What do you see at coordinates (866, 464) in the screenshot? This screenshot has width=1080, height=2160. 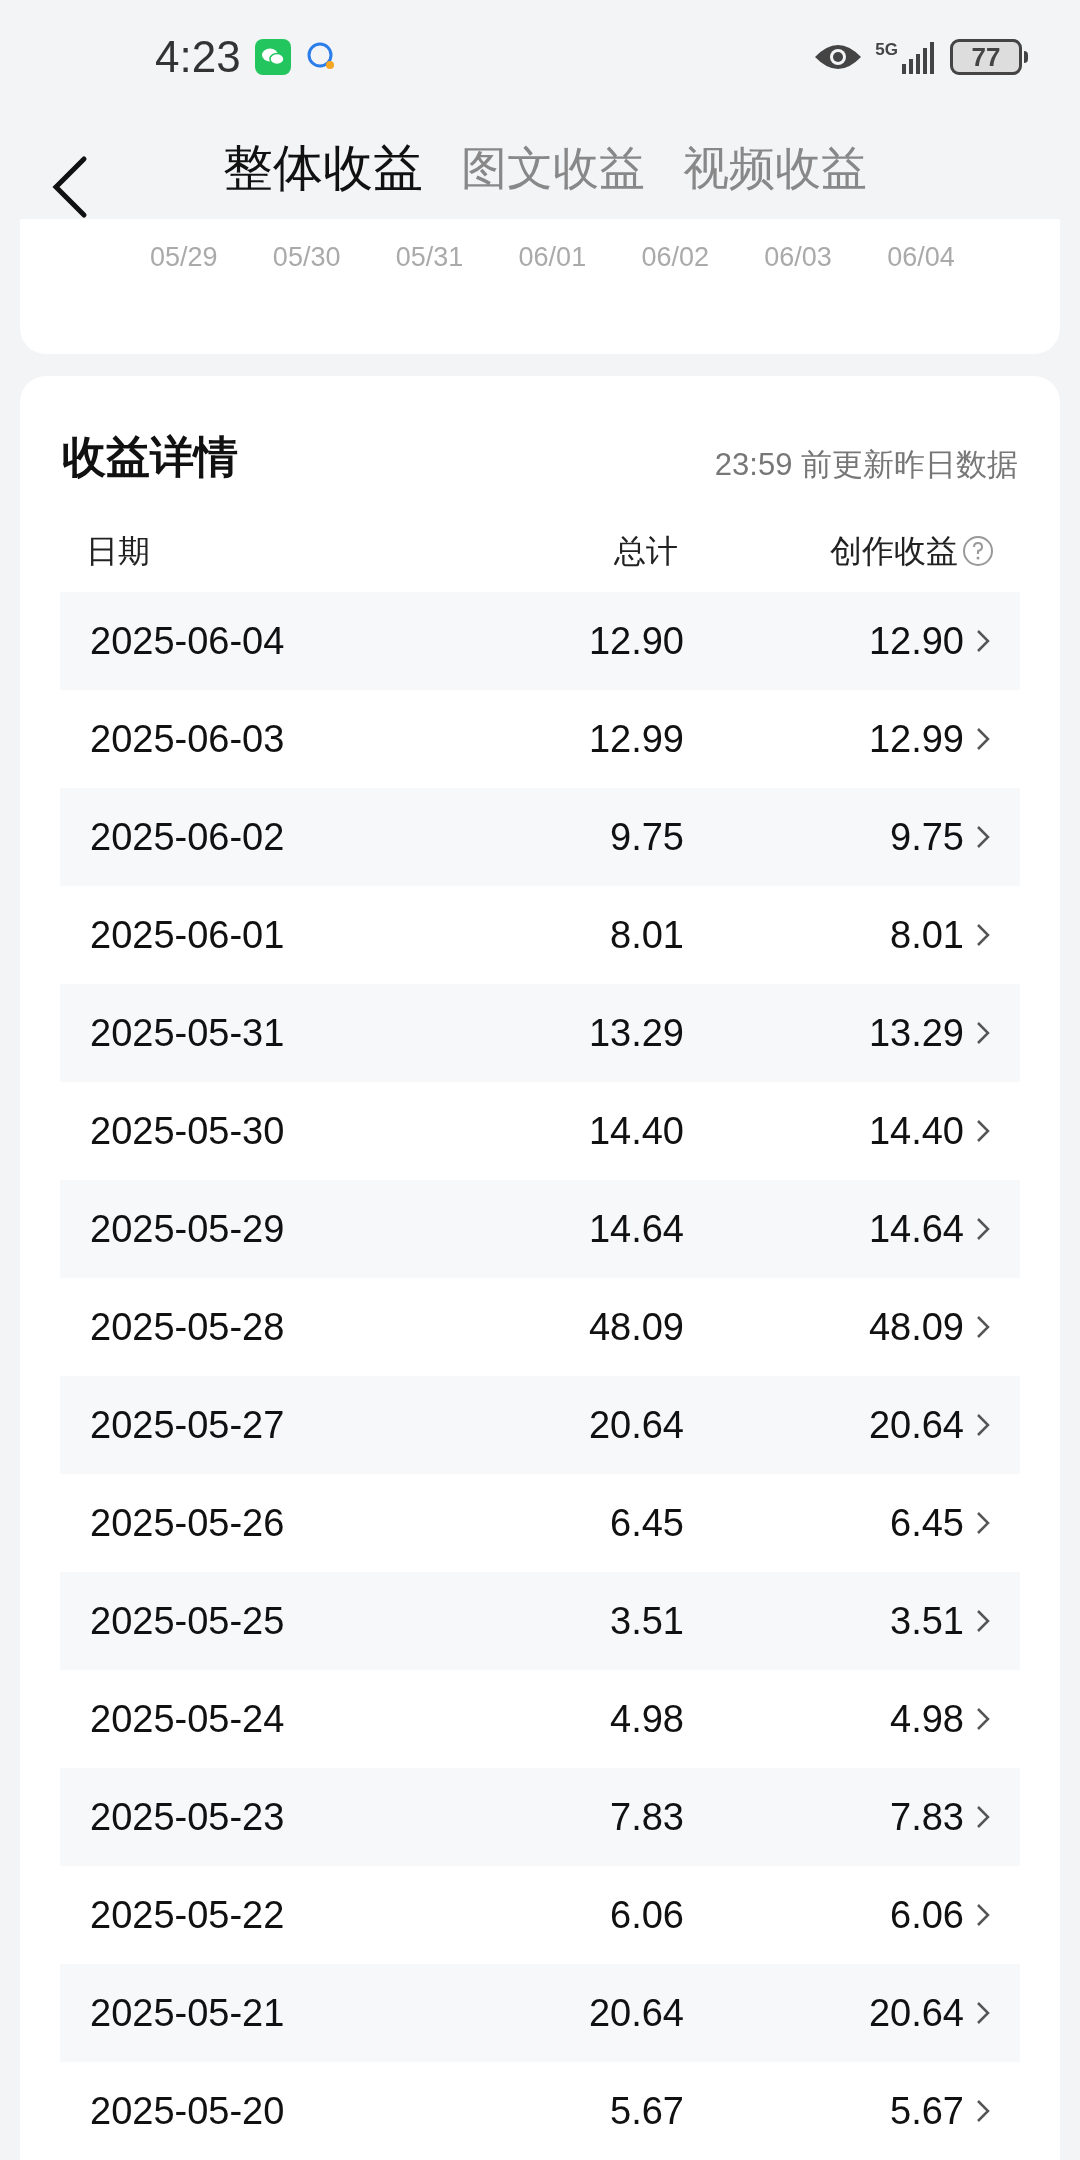 I see `update-note: 23:59 前更新昨日数据` at bounding box center [866, 464].